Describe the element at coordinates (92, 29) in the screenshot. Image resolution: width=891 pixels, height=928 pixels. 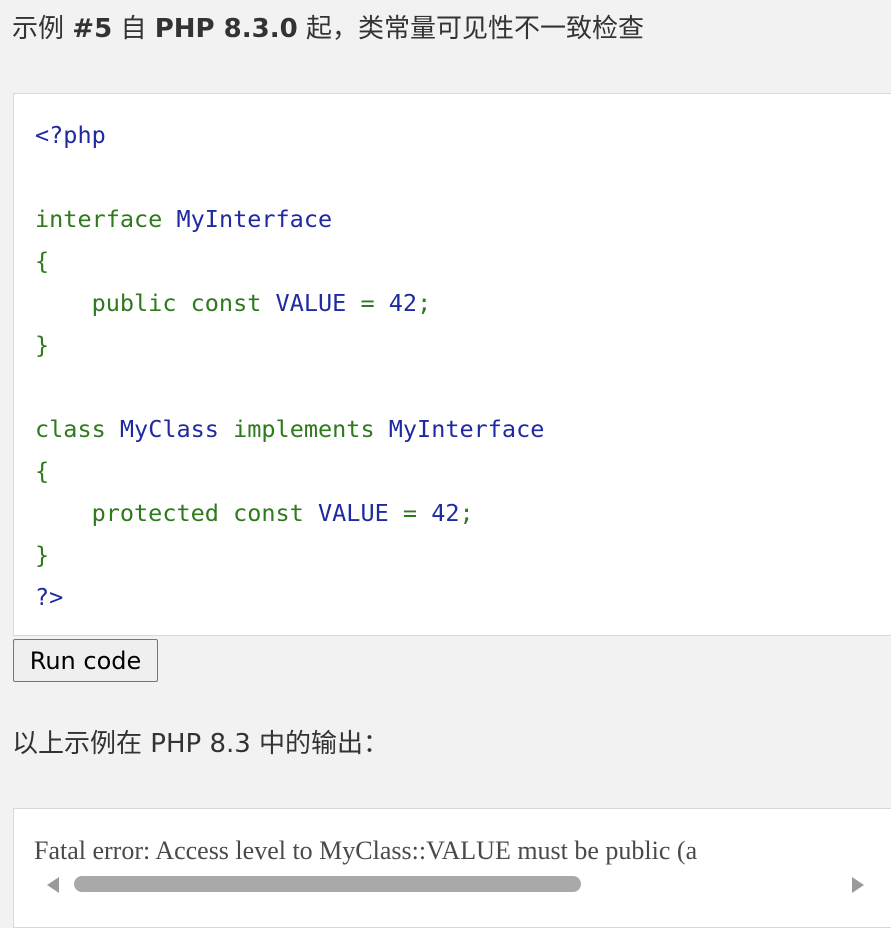
I see `example-number: #5` at that location.